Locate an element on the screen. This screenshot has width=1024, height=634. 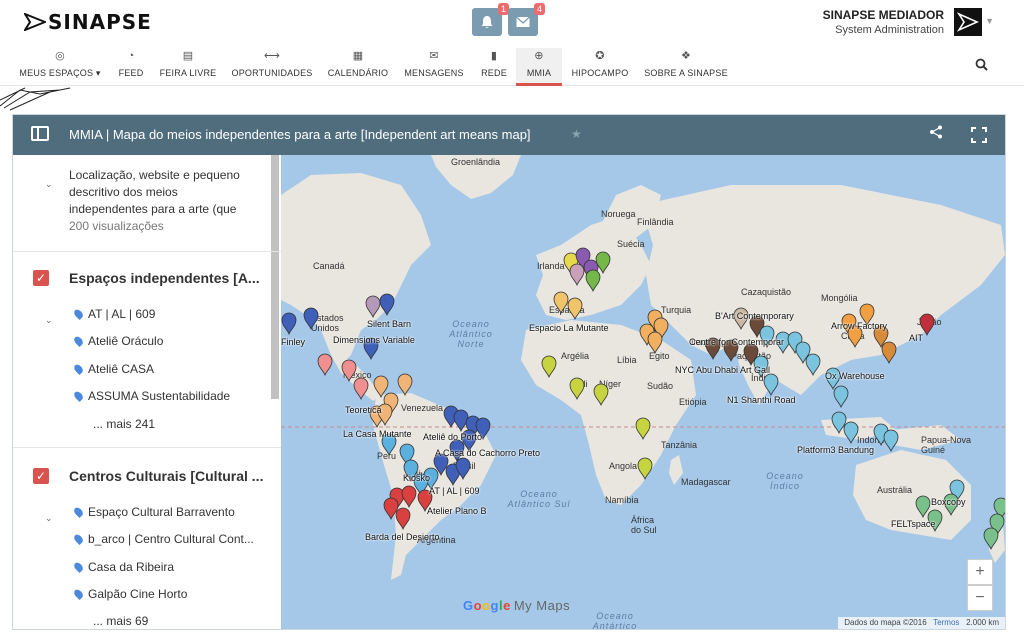
zoom-out-button: − is located at coordinates (980, 598).